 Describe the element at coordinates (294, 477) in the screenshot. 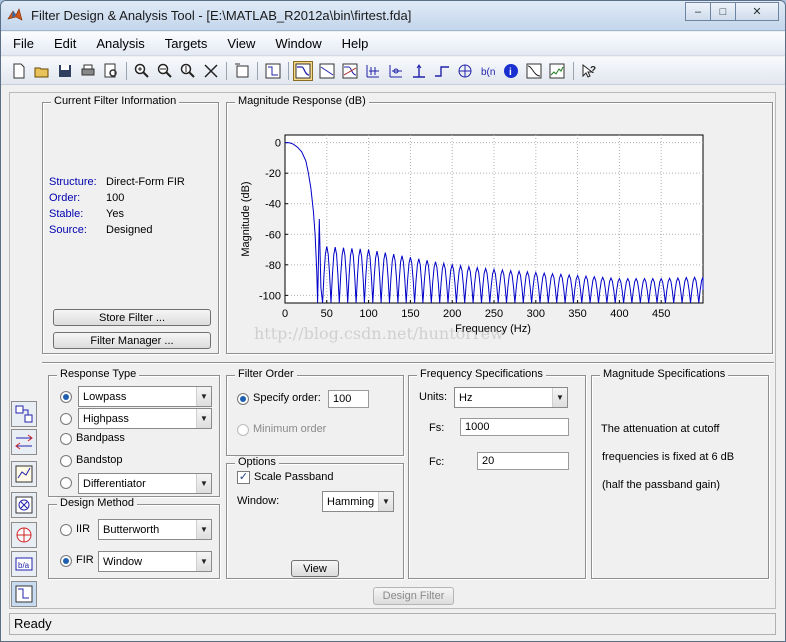

I see `scale-passband-label: Scale Passband` at that location.